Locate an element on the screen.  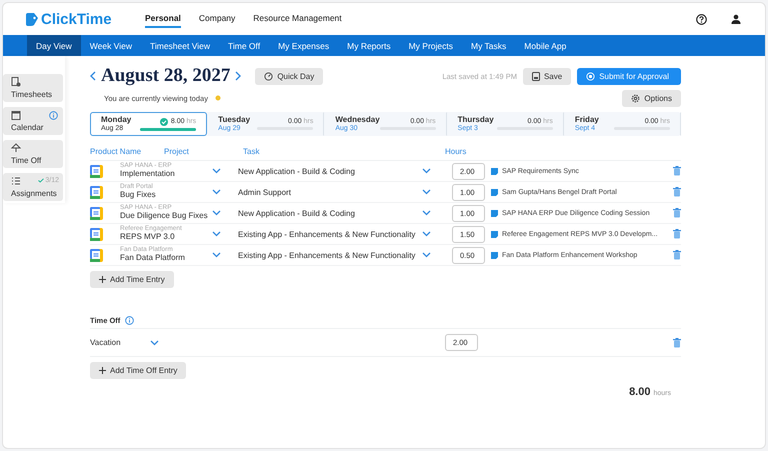
user-icon is located at coordinates (736, 19).